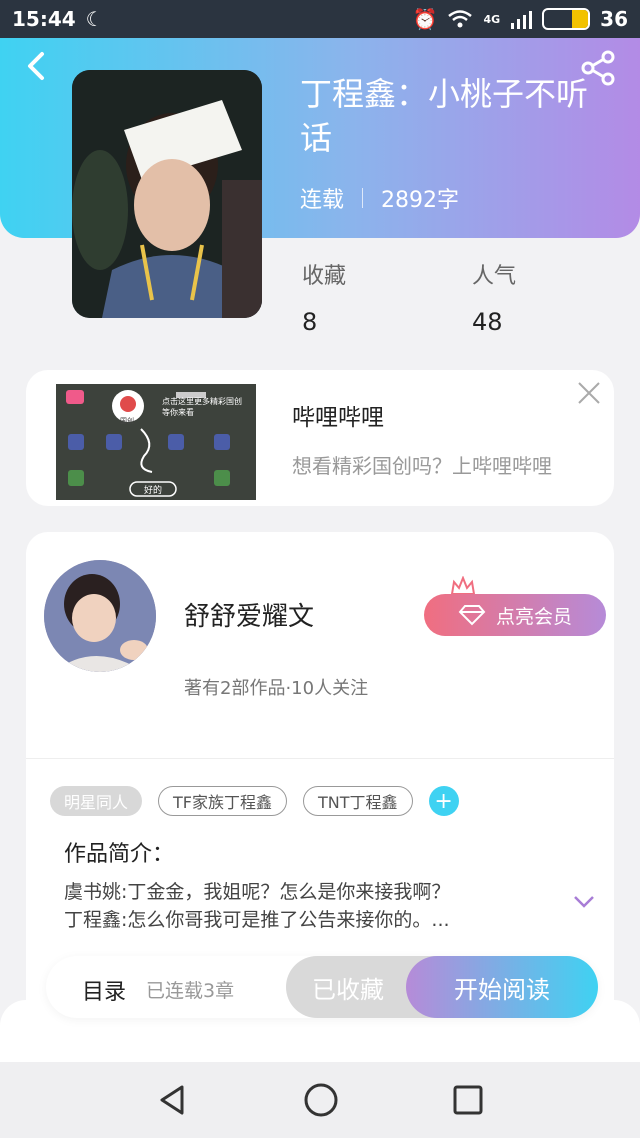 This screenshot has width=640, height=1138. Describe the element at coordinates (443, 801) in the screenshot. I see `plus-icon: +` at that location.